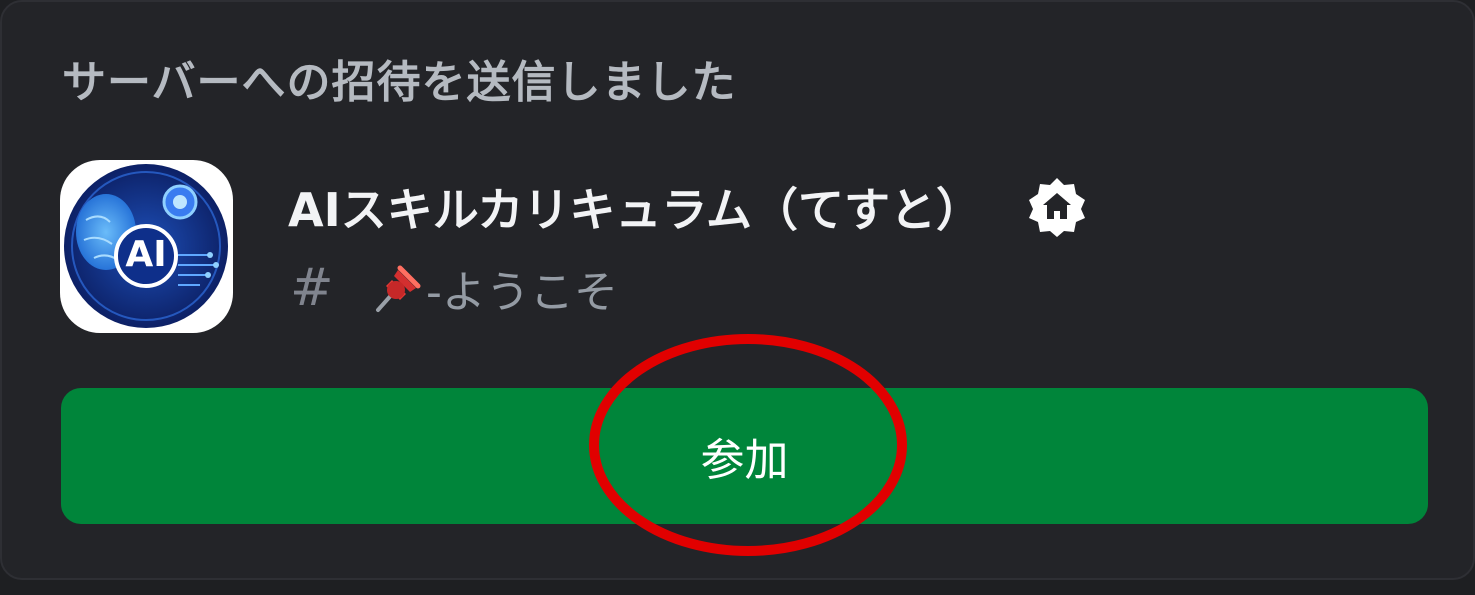  I want to click on server-name-row: AIスキルカリキュラム（てすと）, so click(688, 207).